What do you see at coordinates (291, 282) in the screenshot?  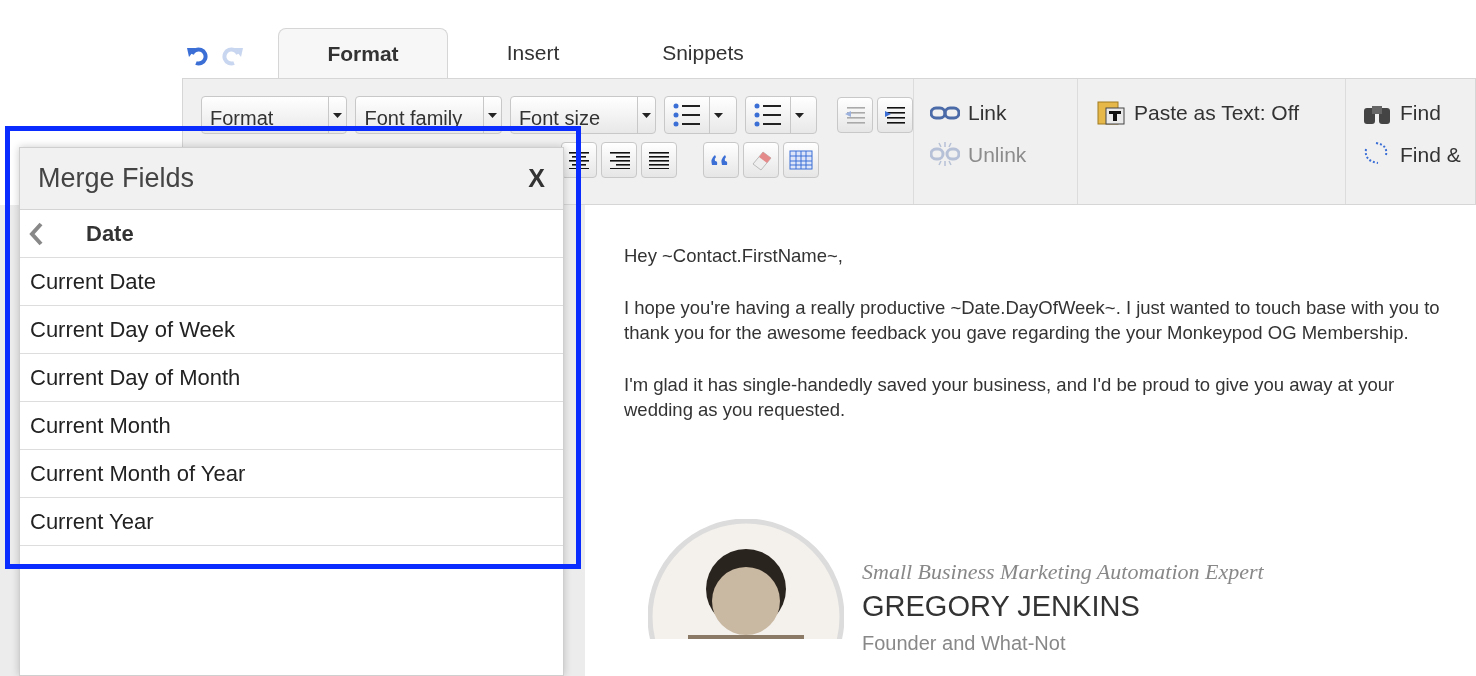 I see `merge-field-item: Current Date` at bounding box center [291, 282].